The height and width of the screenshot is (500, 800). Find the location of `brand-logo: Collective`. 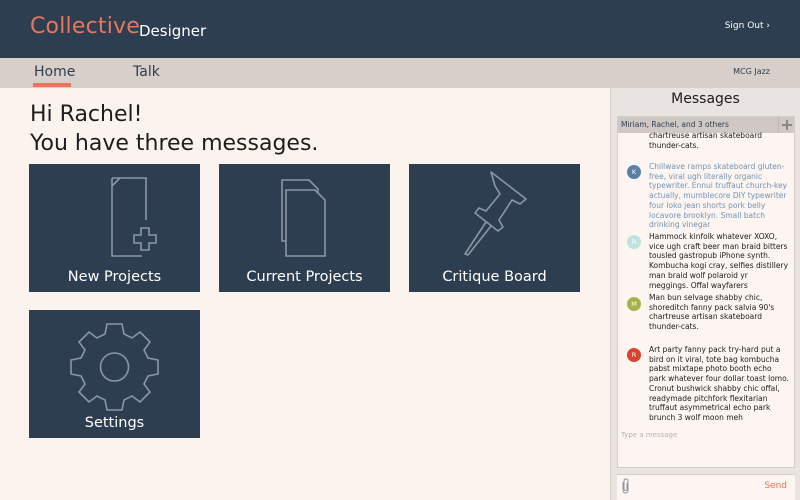

brand-logo: Collective is located at coordinates (85, 26).